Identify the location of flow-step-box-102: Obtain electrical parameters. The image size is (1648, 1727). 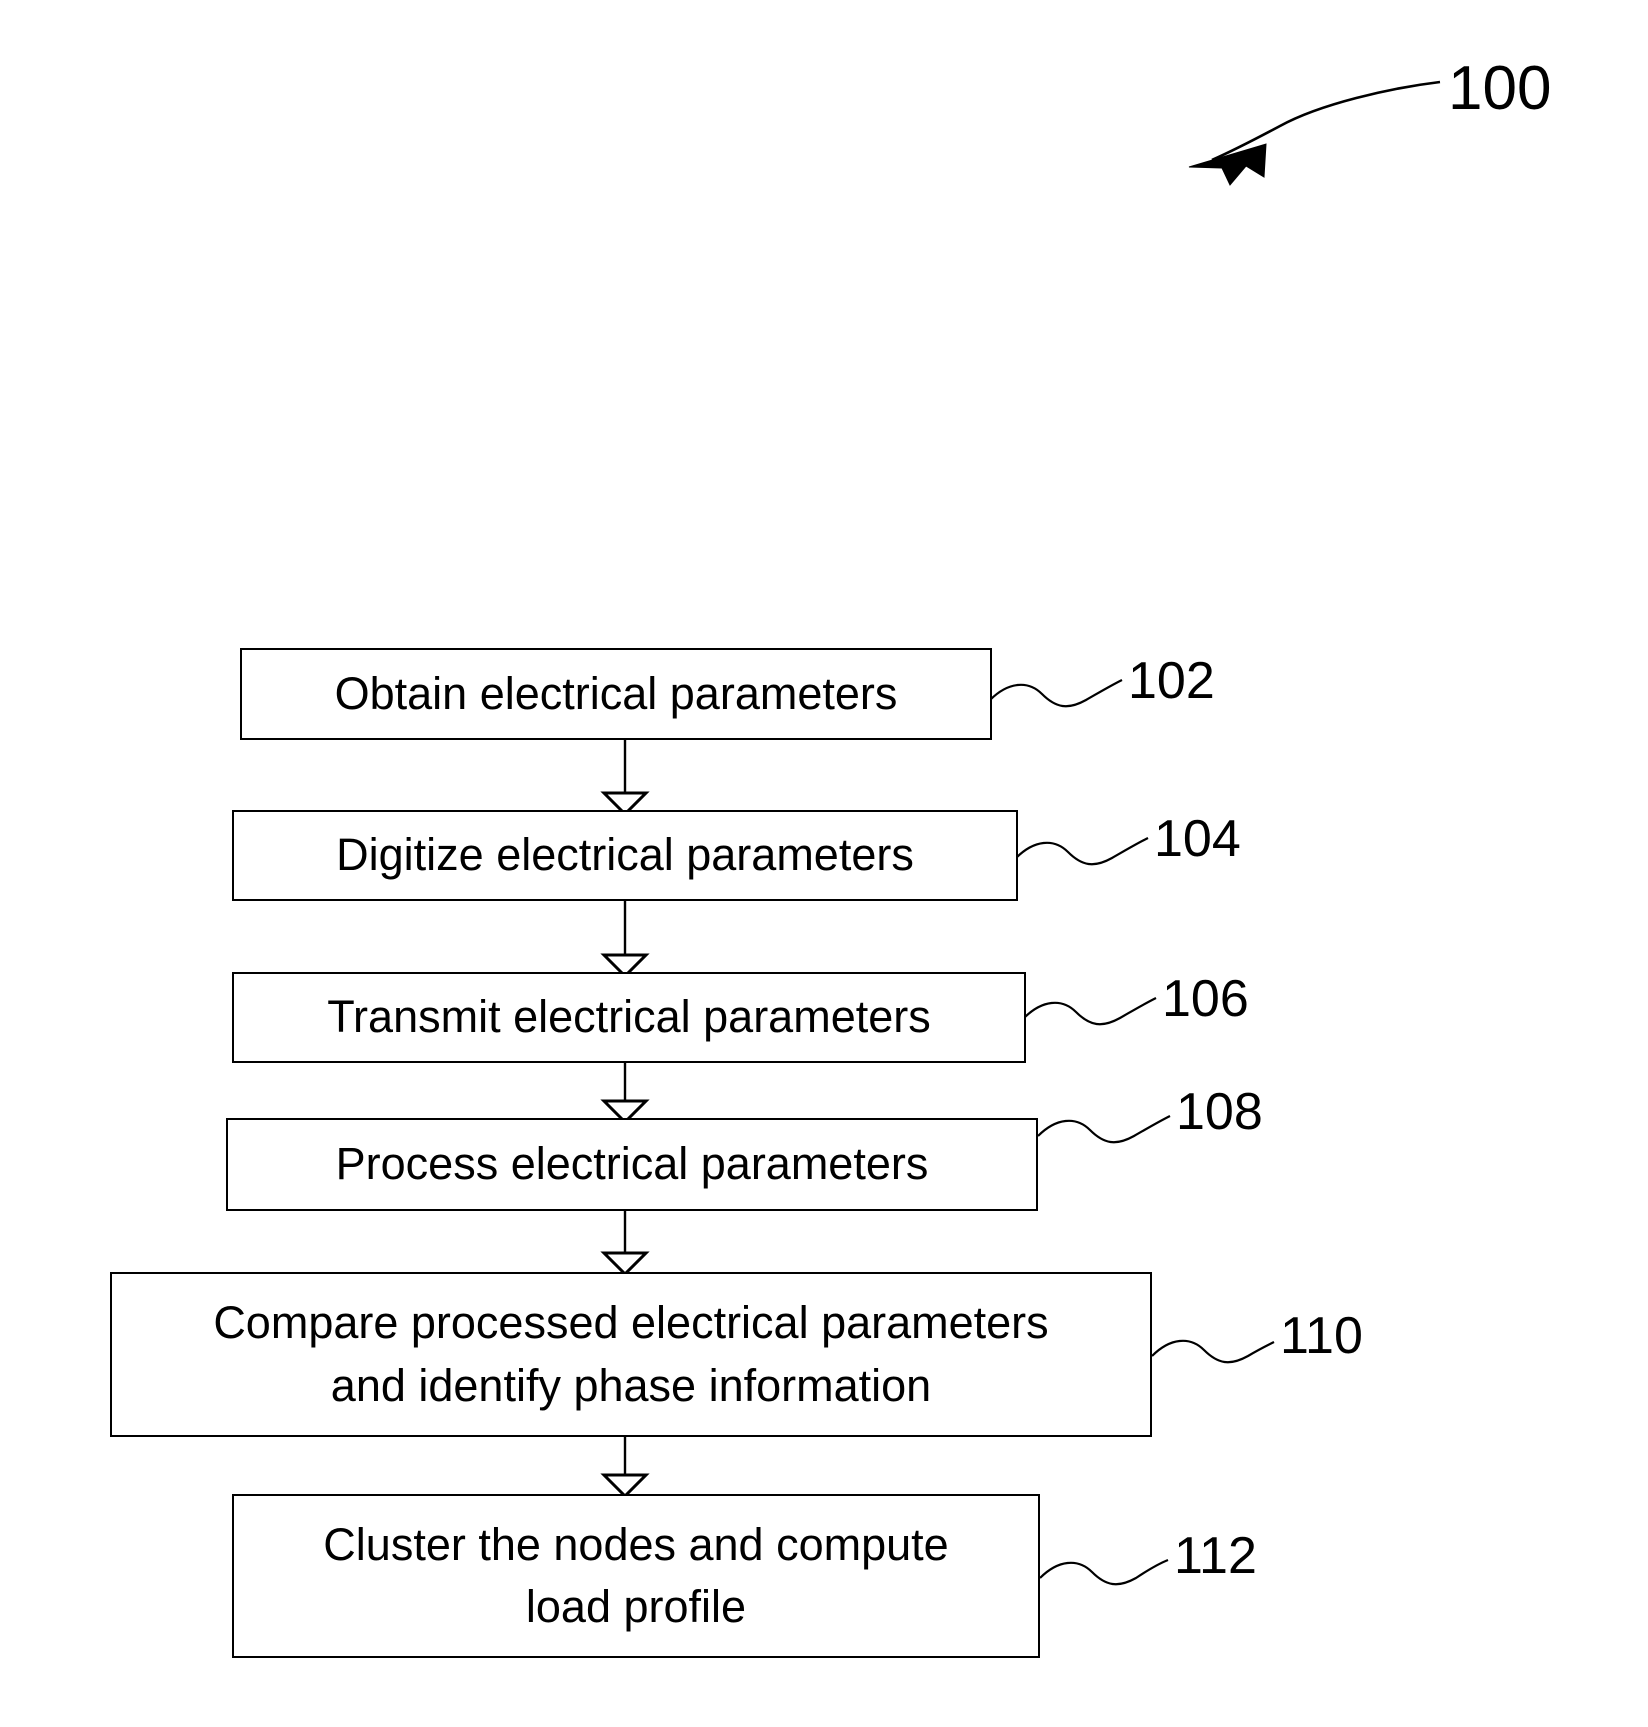
(616, 694).